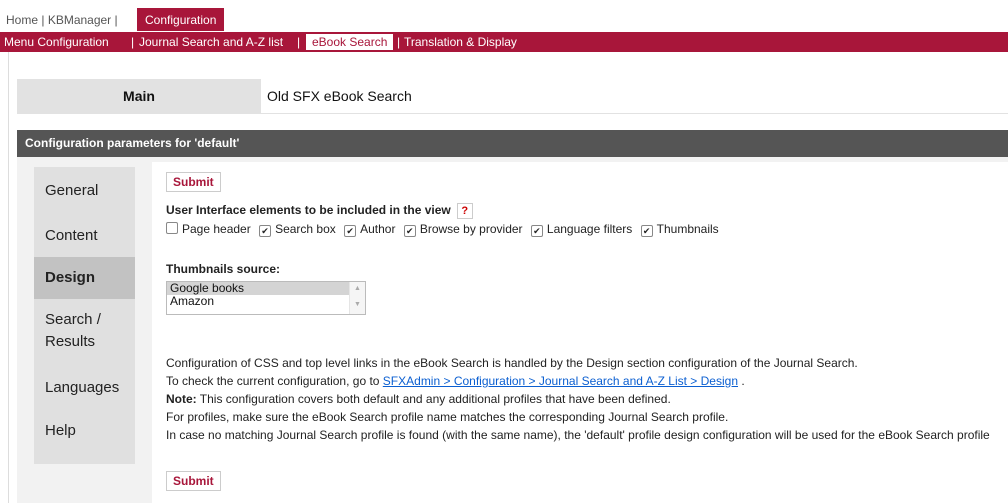 Image resolution: width=1008 pixels, height=503 pixels. I want to click on tab-old-sfx-ebook-search: Old SFX eBook Search, so click(634, 96).